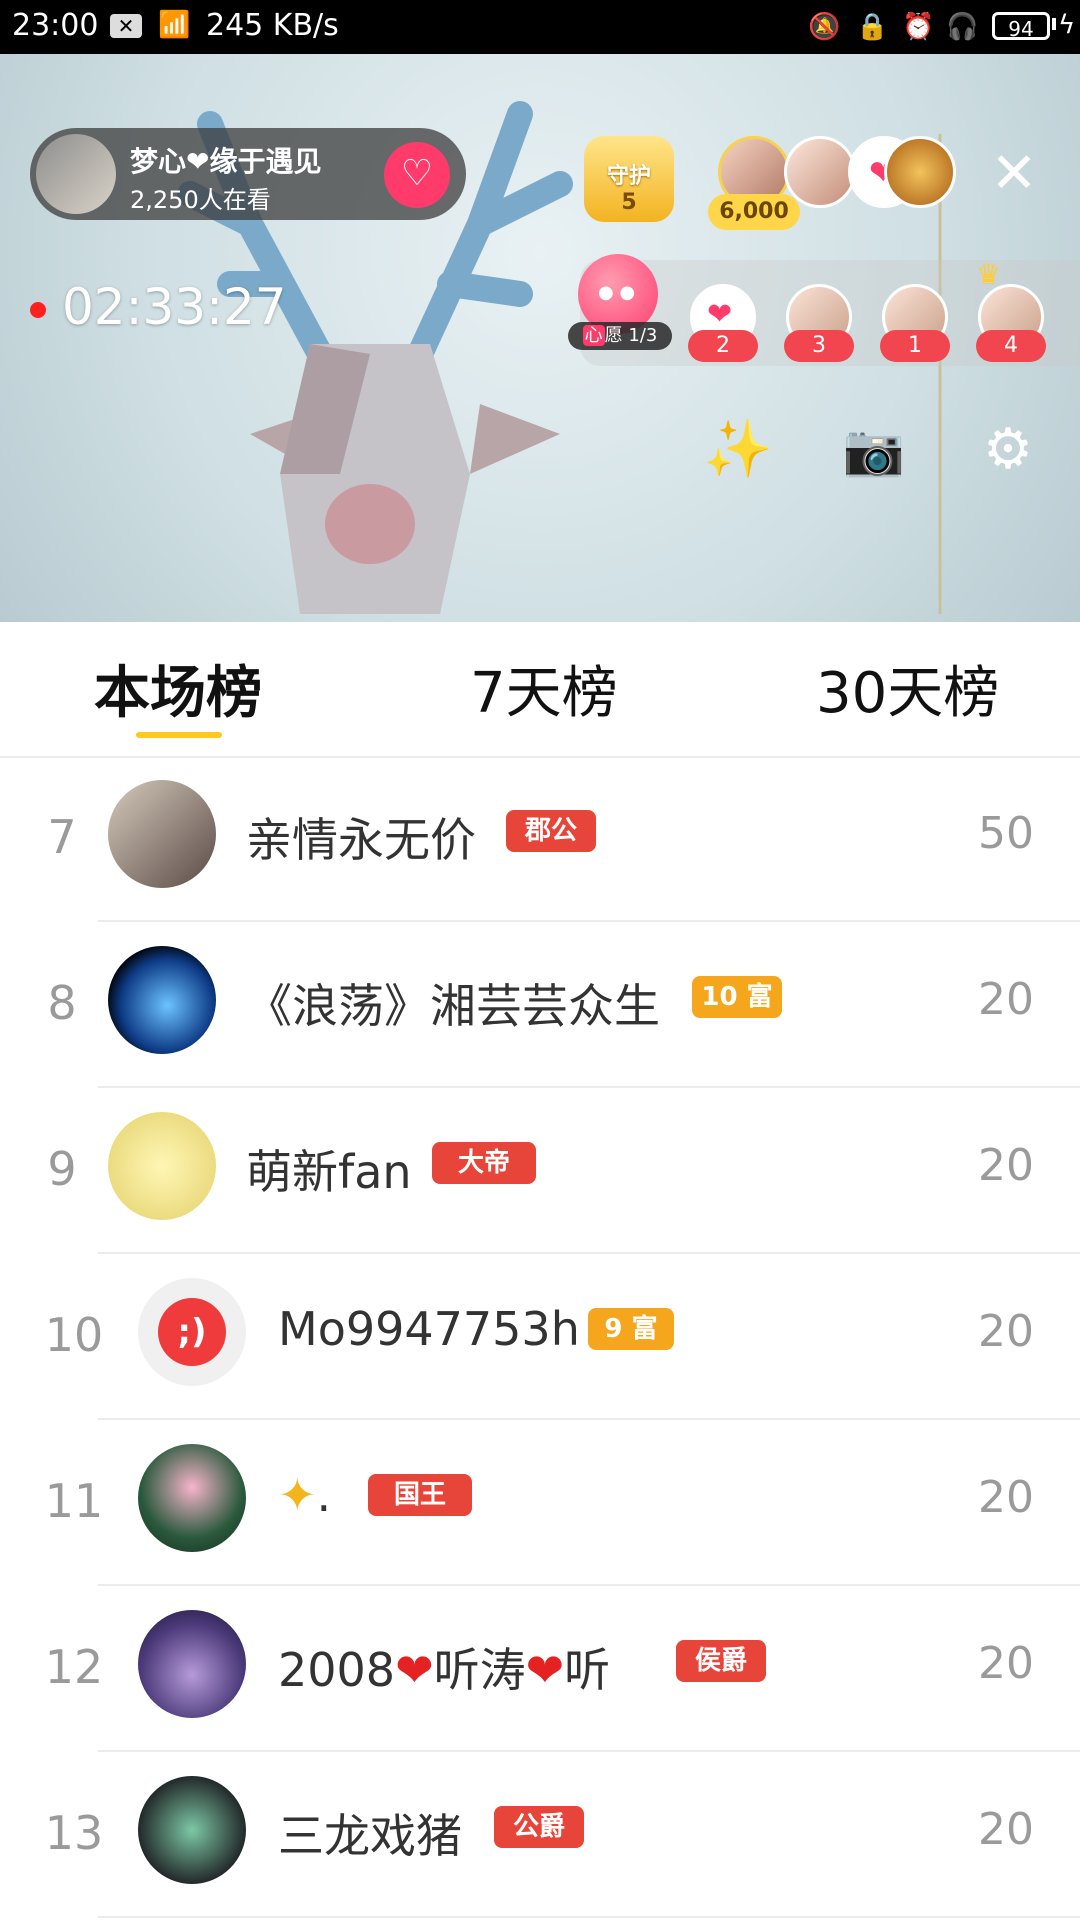 This screenshot has width=1080, height=1920. I want to click on ranking-tabs: 本场榜 7天榜 30天榜, so click(540, 690).